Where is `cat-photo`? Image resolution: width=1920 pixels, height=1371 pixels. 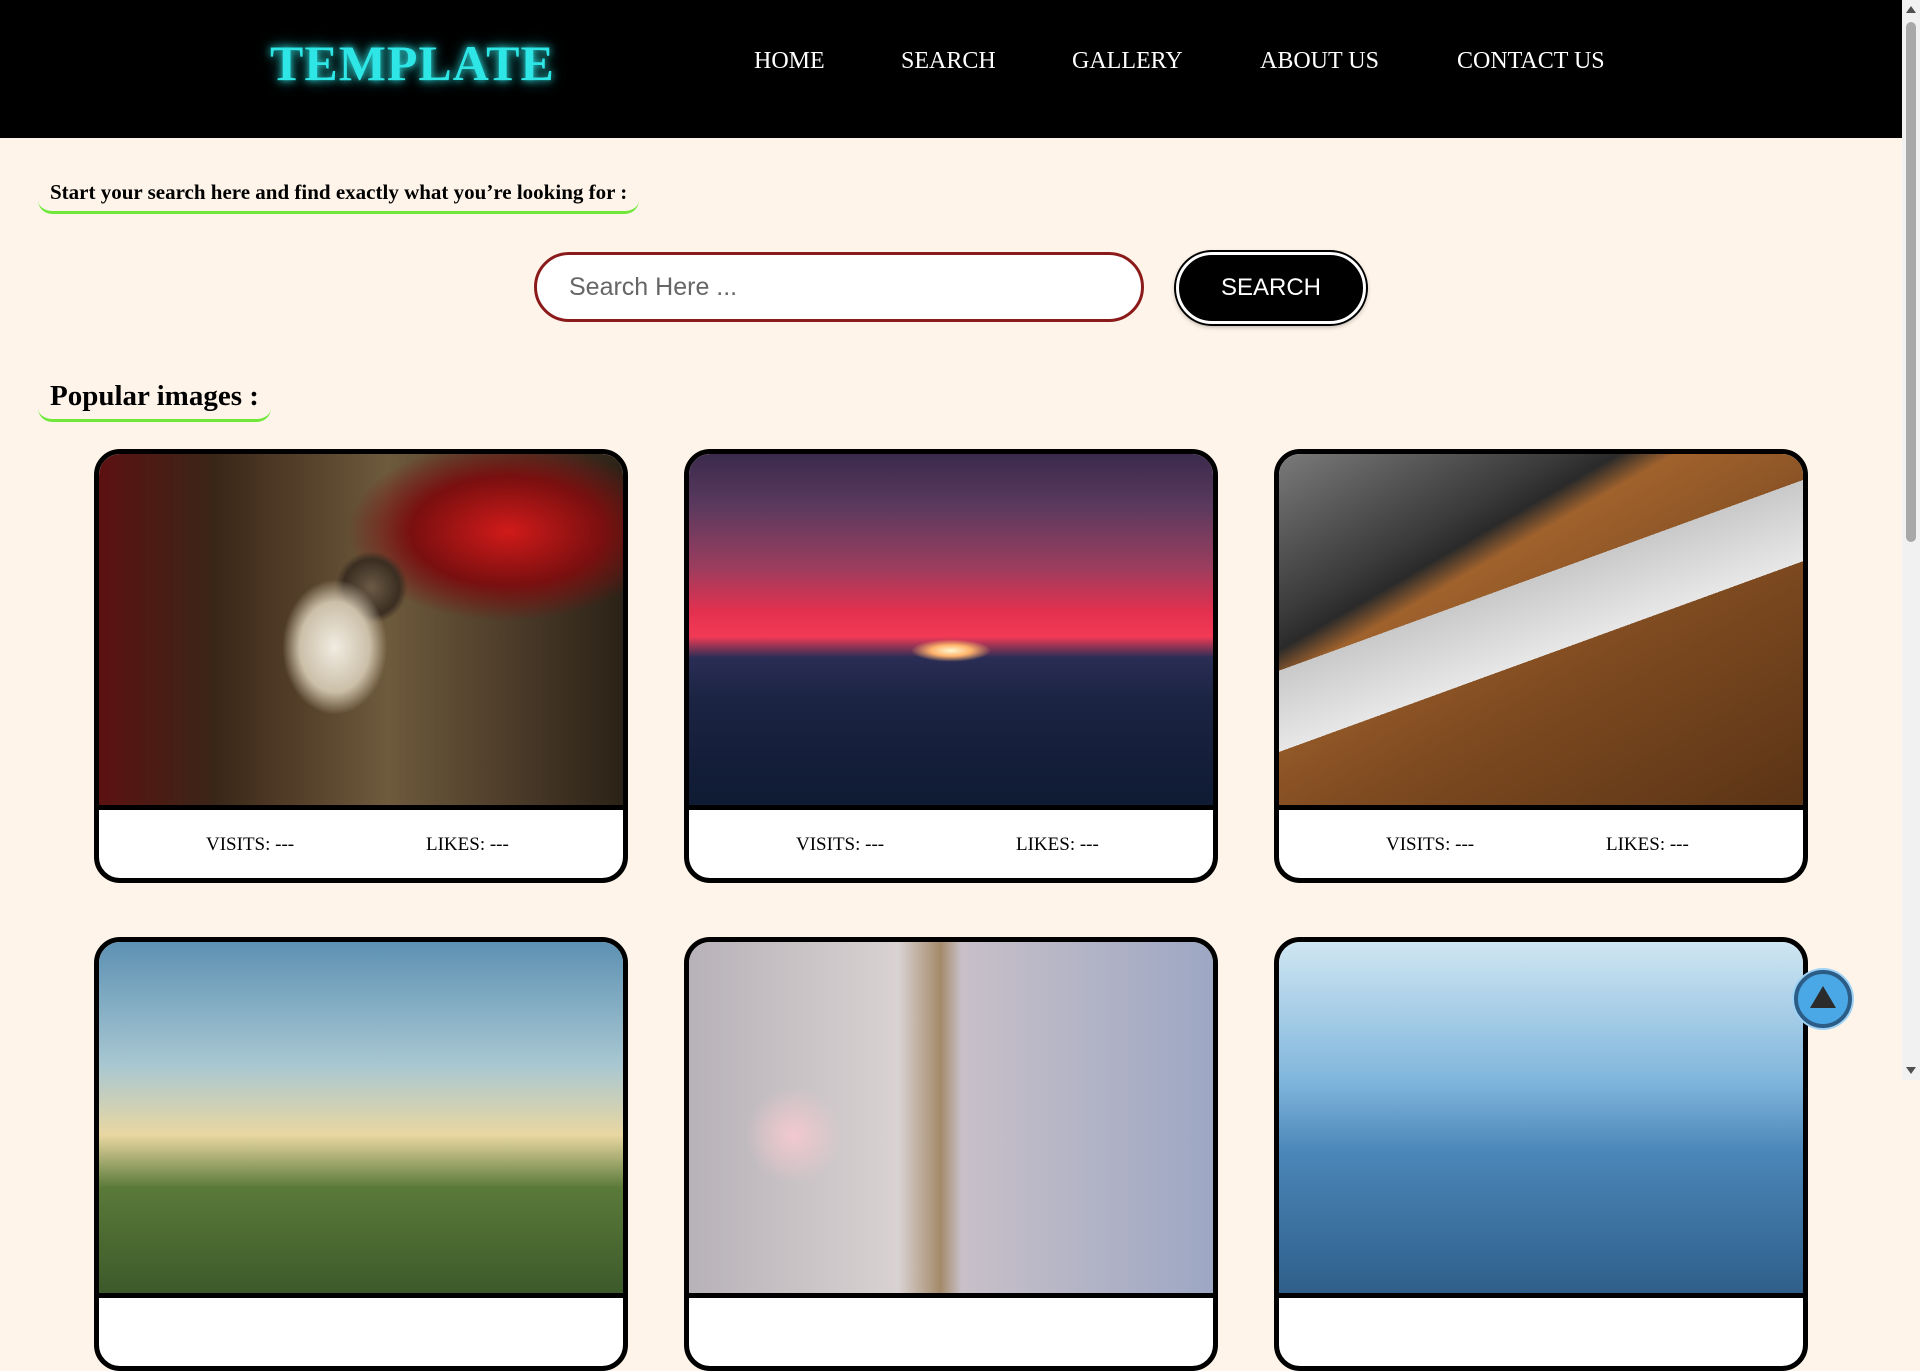
cat-photo is located at coordinates (361, 632).